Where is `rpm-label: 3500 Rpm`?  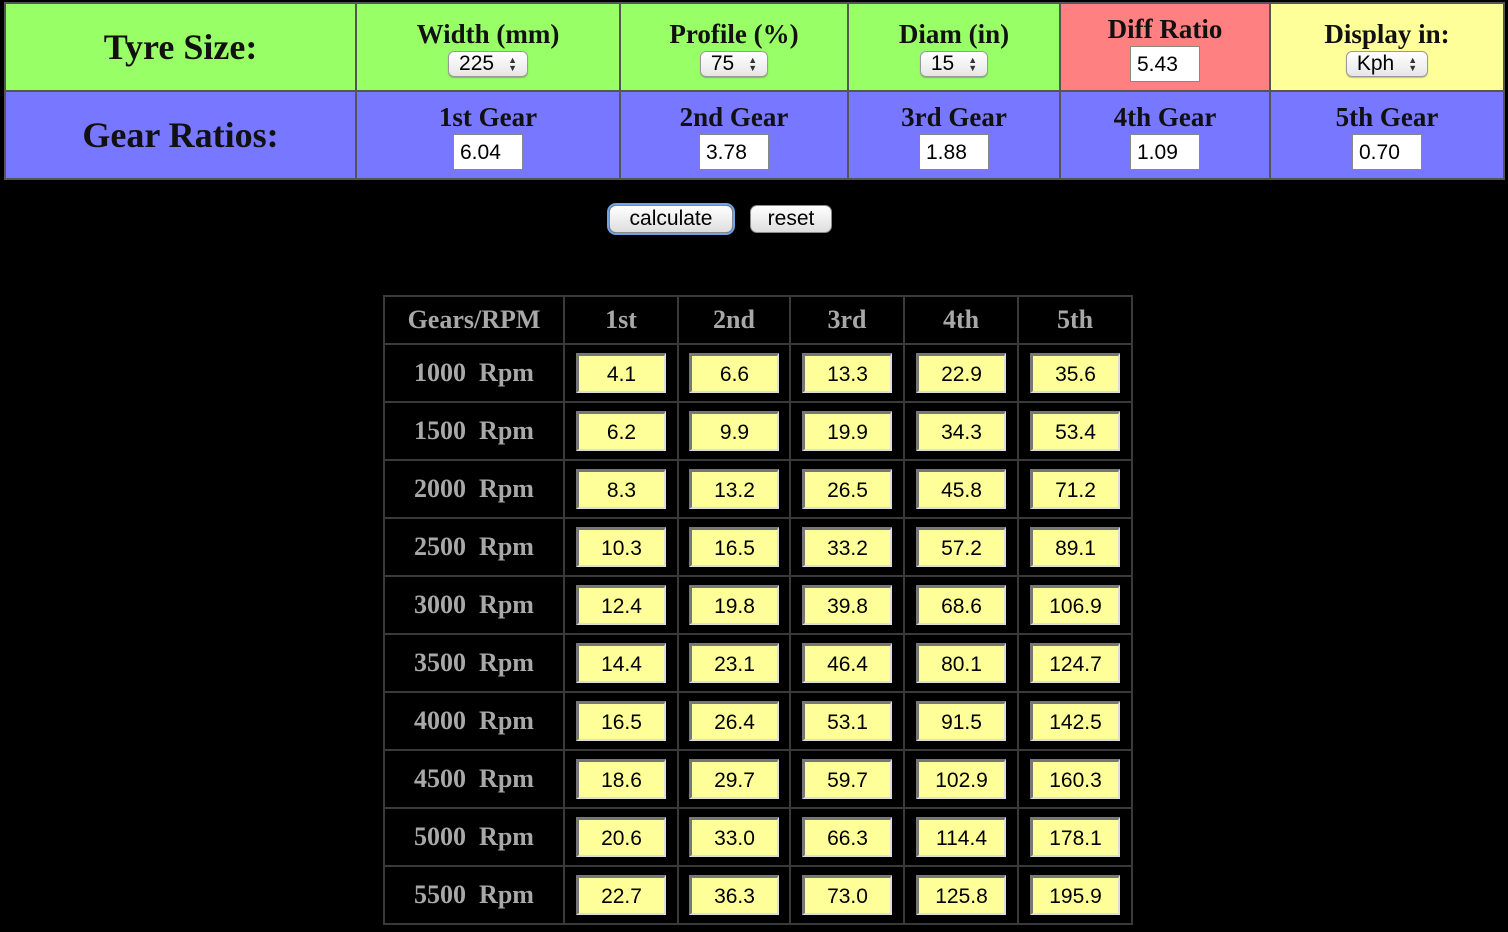
rpm-label: 3500 Rpm is located at coordinates (474, 662).